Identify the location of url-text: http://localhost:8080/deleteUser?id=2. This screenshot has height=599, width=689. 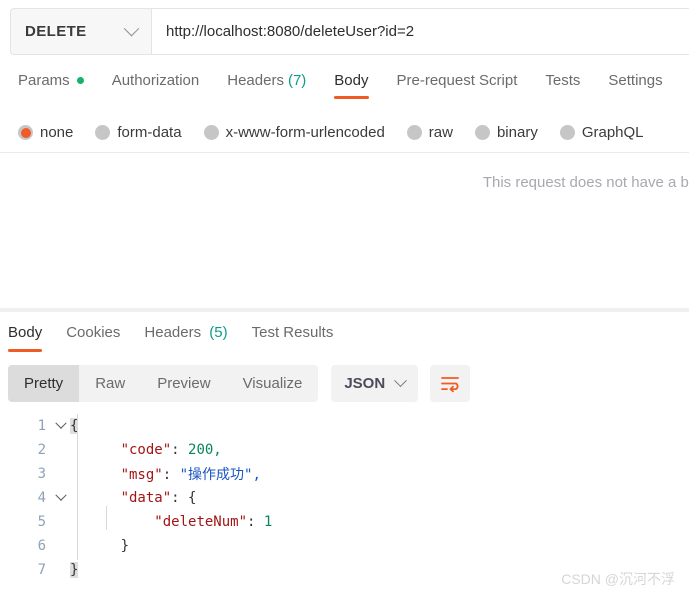
(290, 31).